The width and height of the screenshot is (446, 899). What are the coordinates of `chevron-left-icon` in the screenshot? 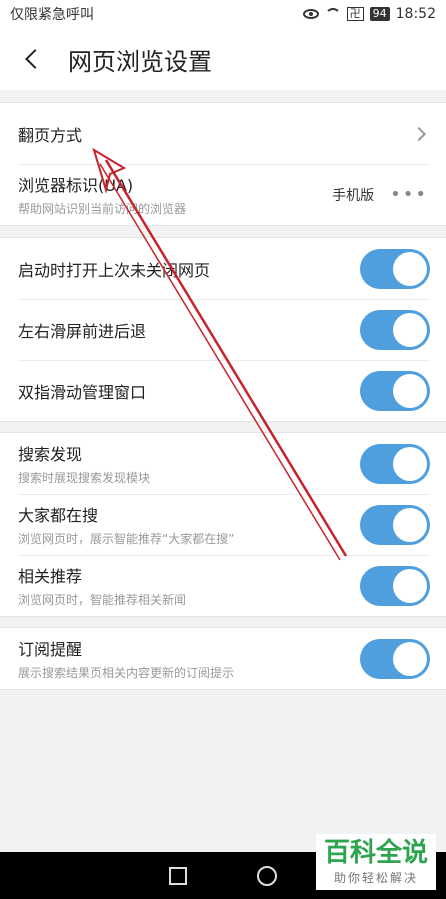 It's located at (35, 59).